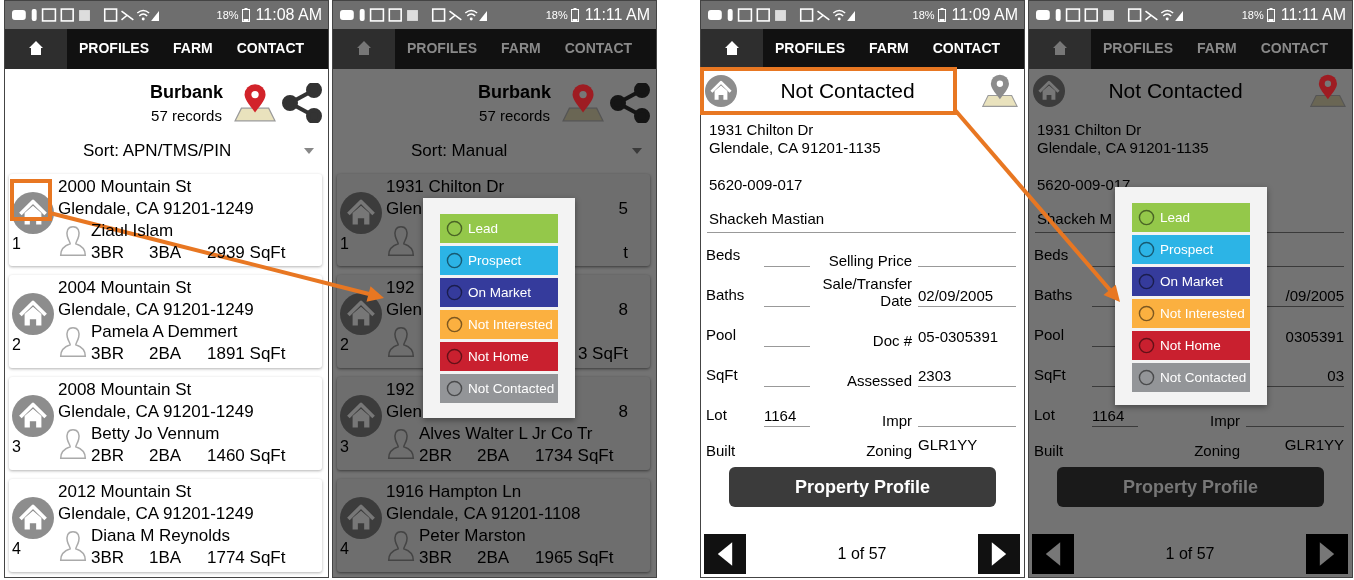 The width and height of the screenshot is (1354, 580). What do you see at coordinates (967, 290) in the screenshot?
I see `input-field: 02/09/2005` at bounding box center [967, 290].